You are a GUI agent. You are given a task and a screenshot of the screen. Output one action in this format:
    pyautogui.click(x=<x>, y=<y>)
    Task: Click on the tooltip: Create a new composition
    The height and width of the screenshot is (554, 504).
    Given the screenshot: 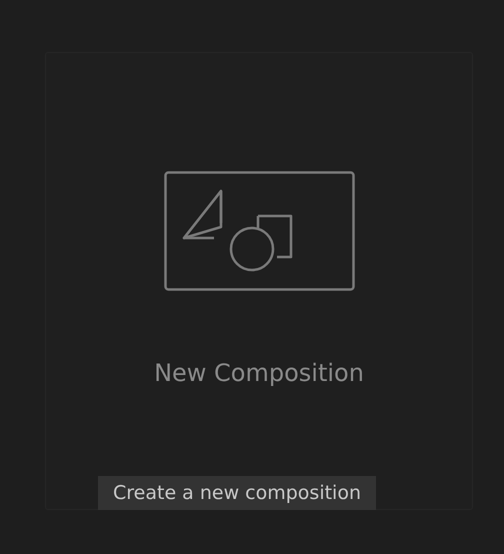 What is the action you would take?
    pyautogui.click(x=237, y=493)
    